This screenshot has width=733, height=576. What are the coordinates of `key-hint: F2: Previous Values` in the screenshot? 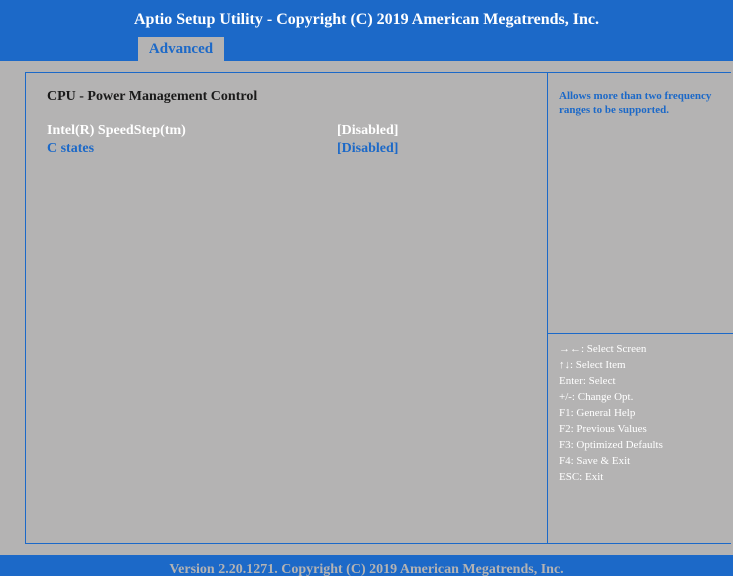 It's located at (603, 429).